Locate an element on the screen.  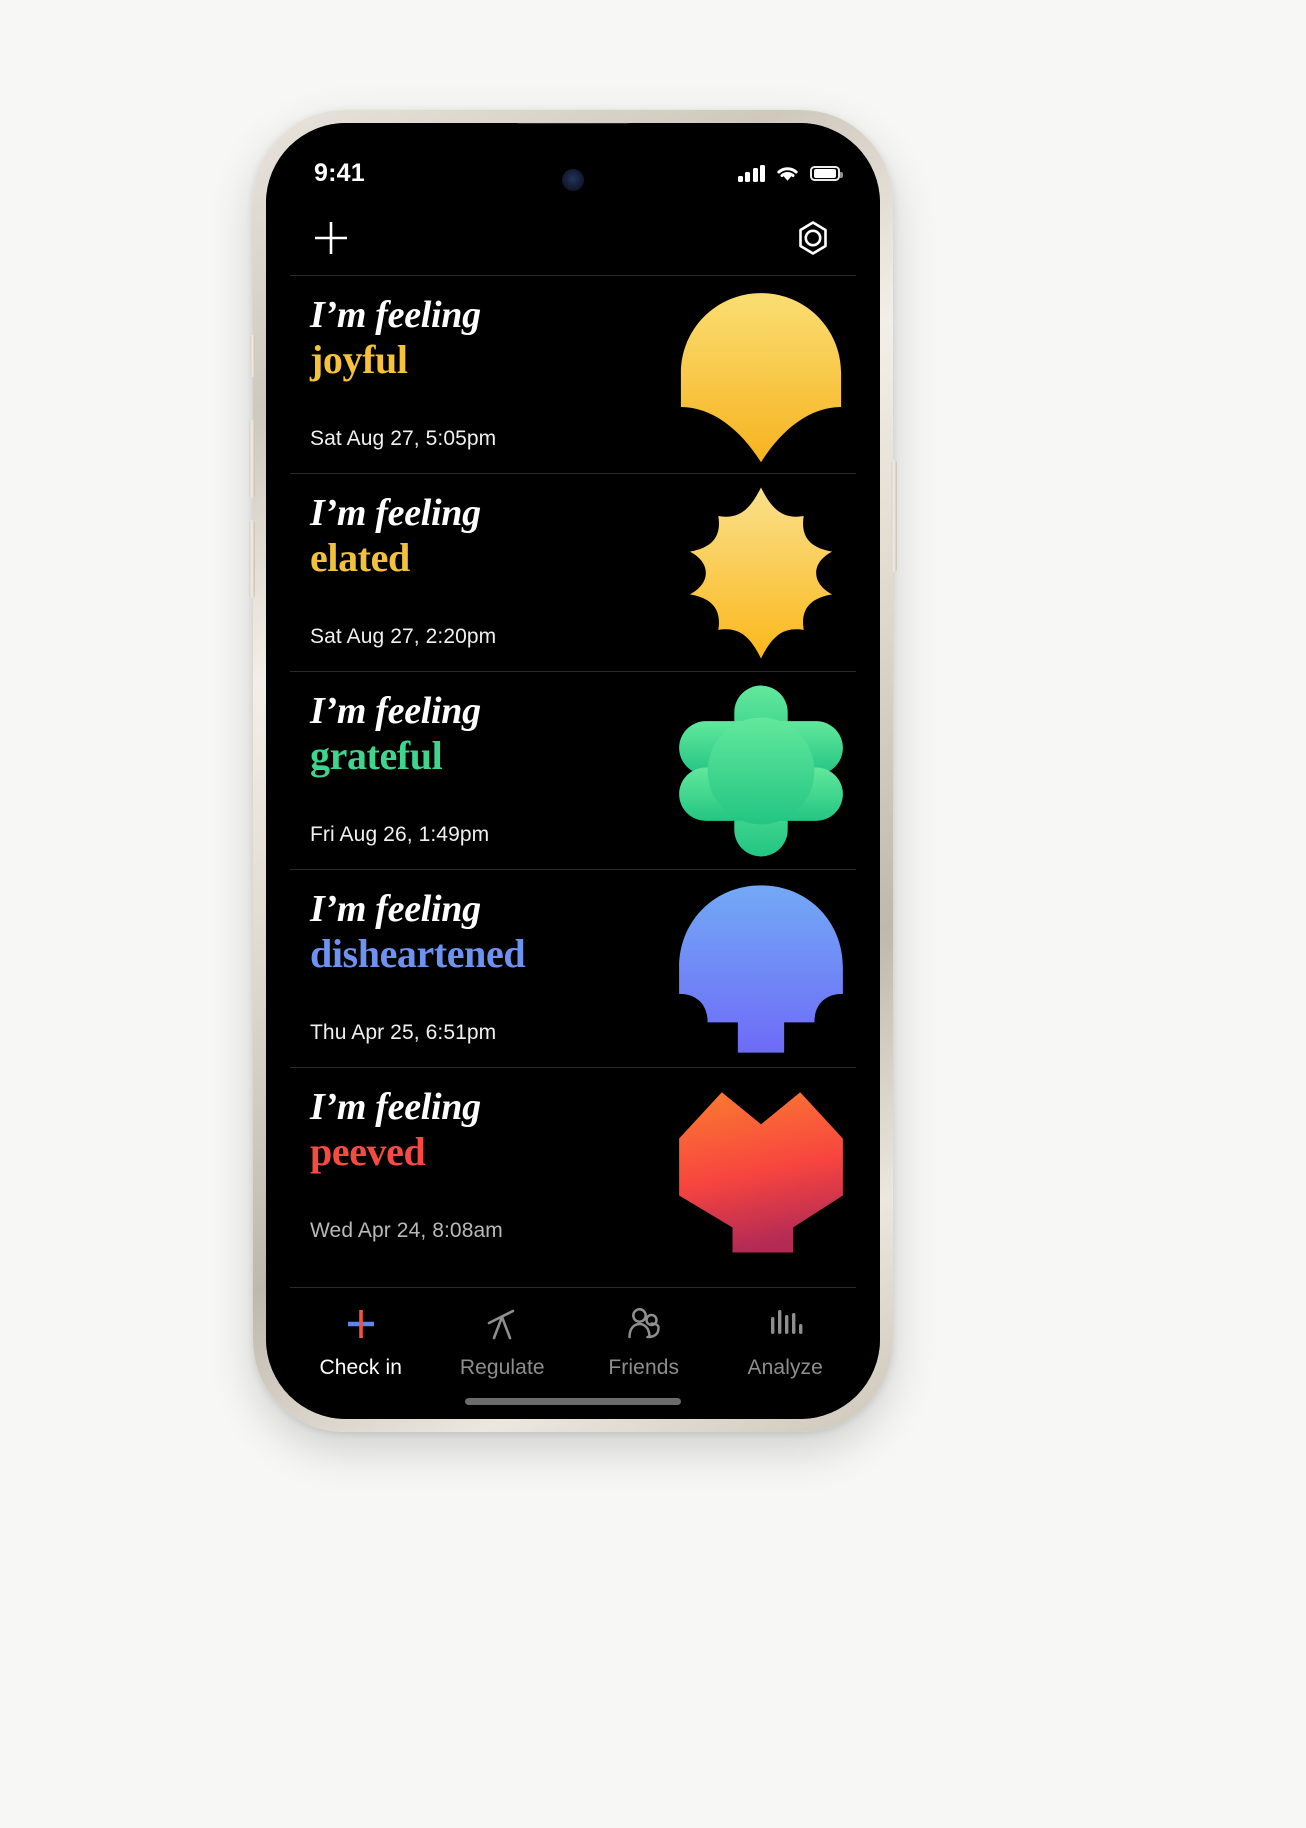
status-bar-time: 9:41 is located at coordinates (339, 172).